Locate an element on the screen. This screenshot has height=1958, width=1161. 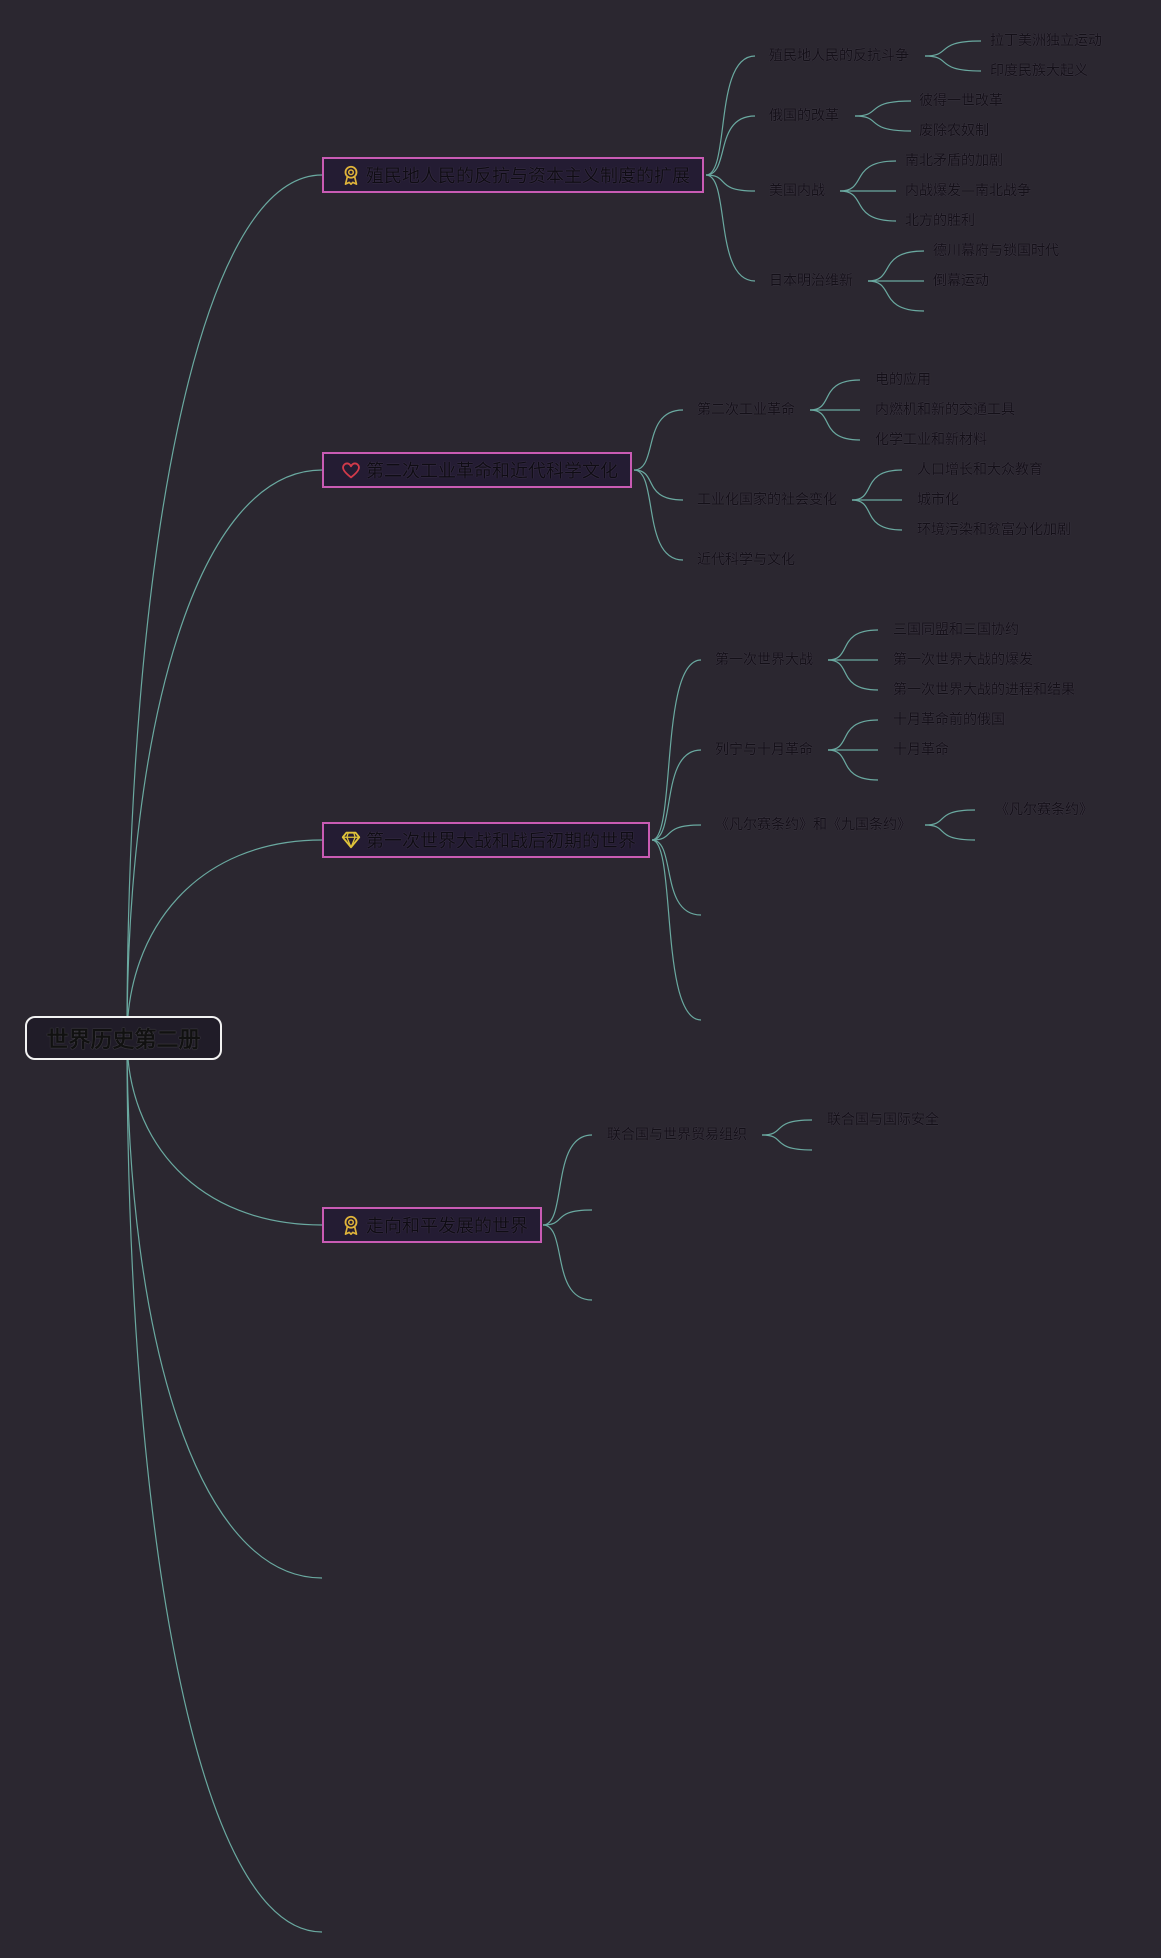
leaf: 十月革命 is located at coordinates (921, 750).